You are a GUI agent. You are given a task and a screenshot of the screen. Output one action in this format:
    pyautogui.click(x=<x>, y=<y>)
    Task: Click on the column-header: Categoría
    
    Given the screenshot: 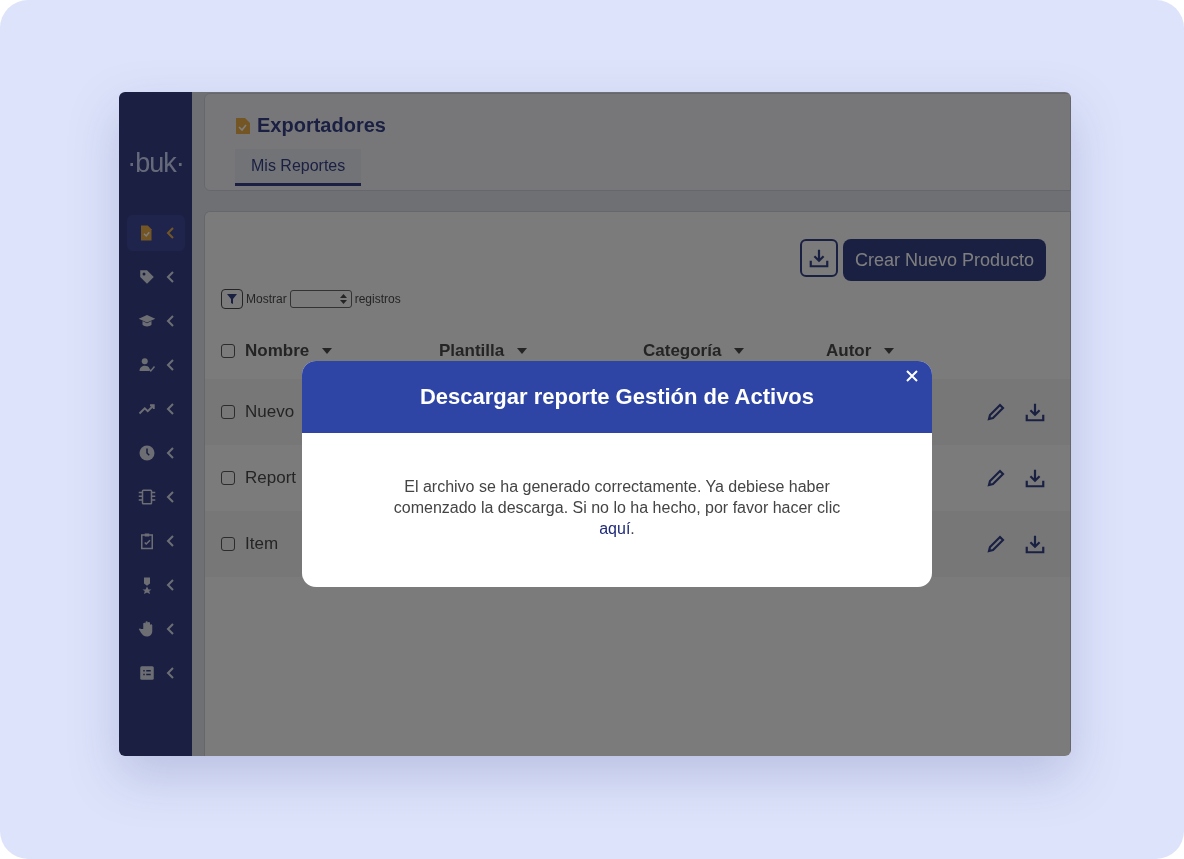 What is the action you would take?
    pyautogui.click(x=682, y=351)
    